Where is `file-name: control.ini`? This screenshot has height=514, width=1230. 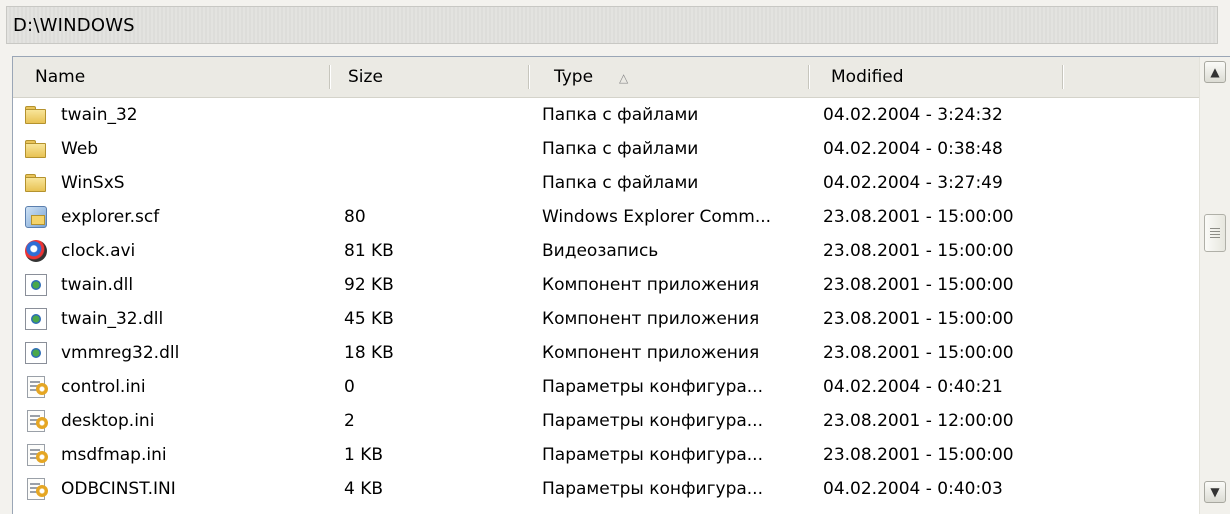
file-name: control.ini is located at coordinates (103, 387).